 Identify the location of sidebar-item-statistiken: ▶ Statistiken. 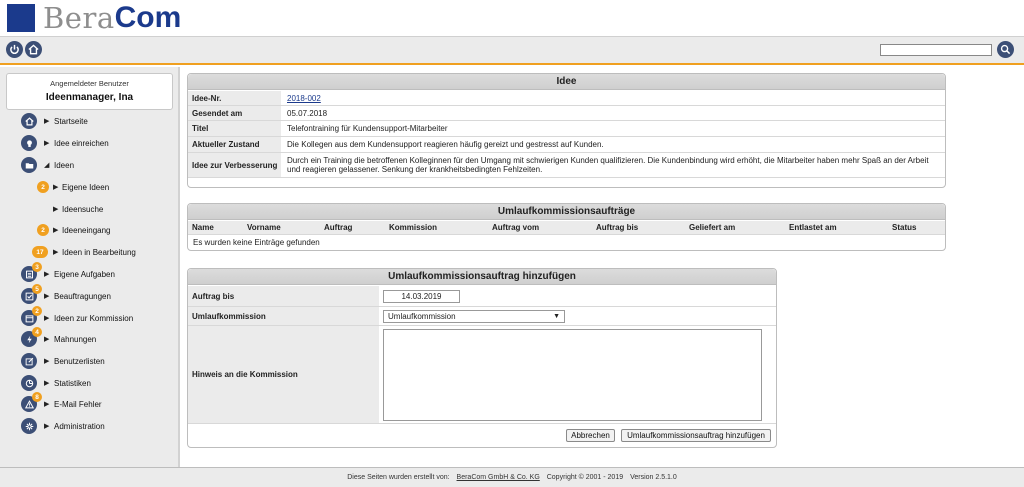
(90, 383).